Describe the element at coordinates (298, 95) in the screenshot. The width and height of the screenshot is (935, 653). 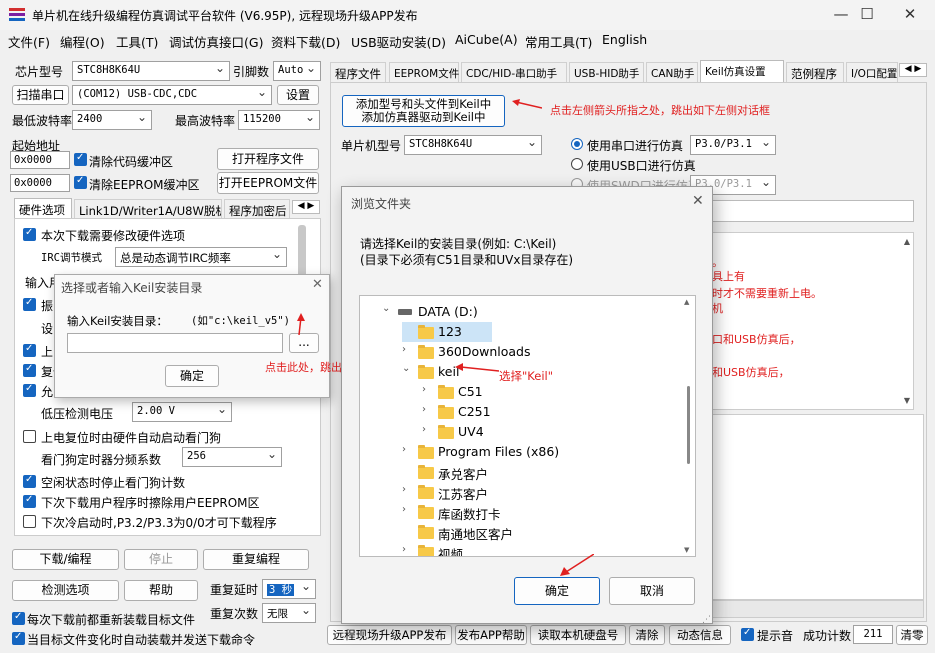
I see `settings-button: 设置` at that location.